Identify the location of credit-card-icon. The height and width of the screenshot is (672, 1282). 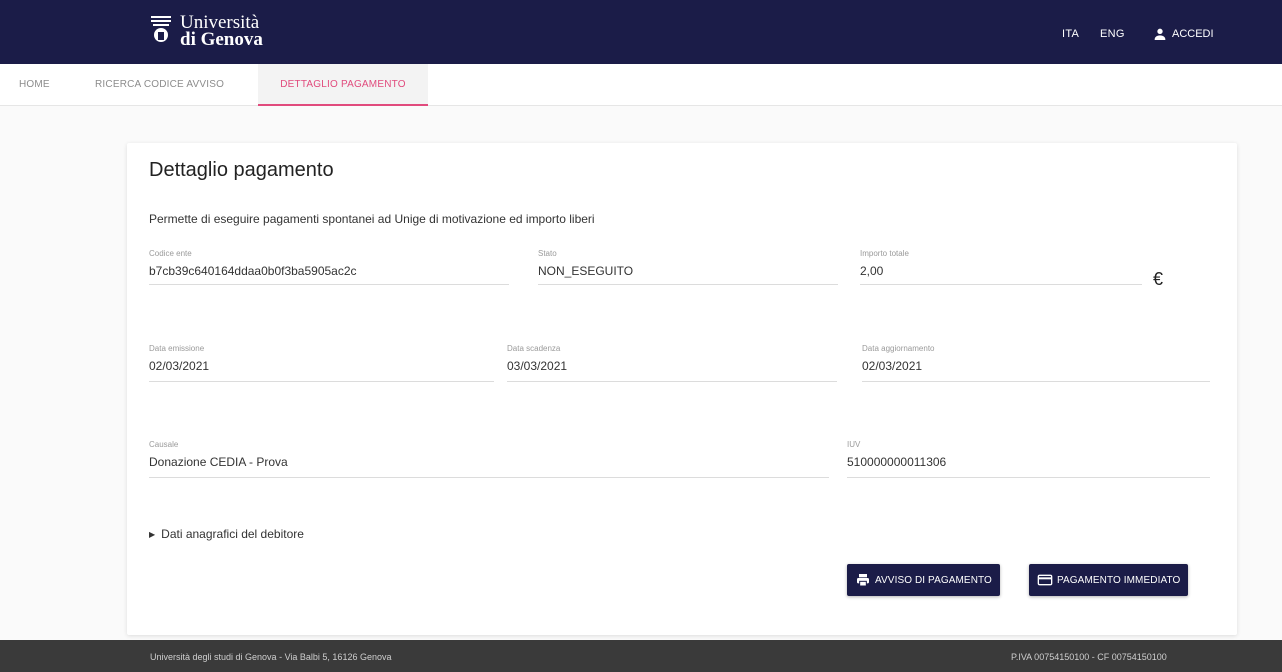
(1045, 580).